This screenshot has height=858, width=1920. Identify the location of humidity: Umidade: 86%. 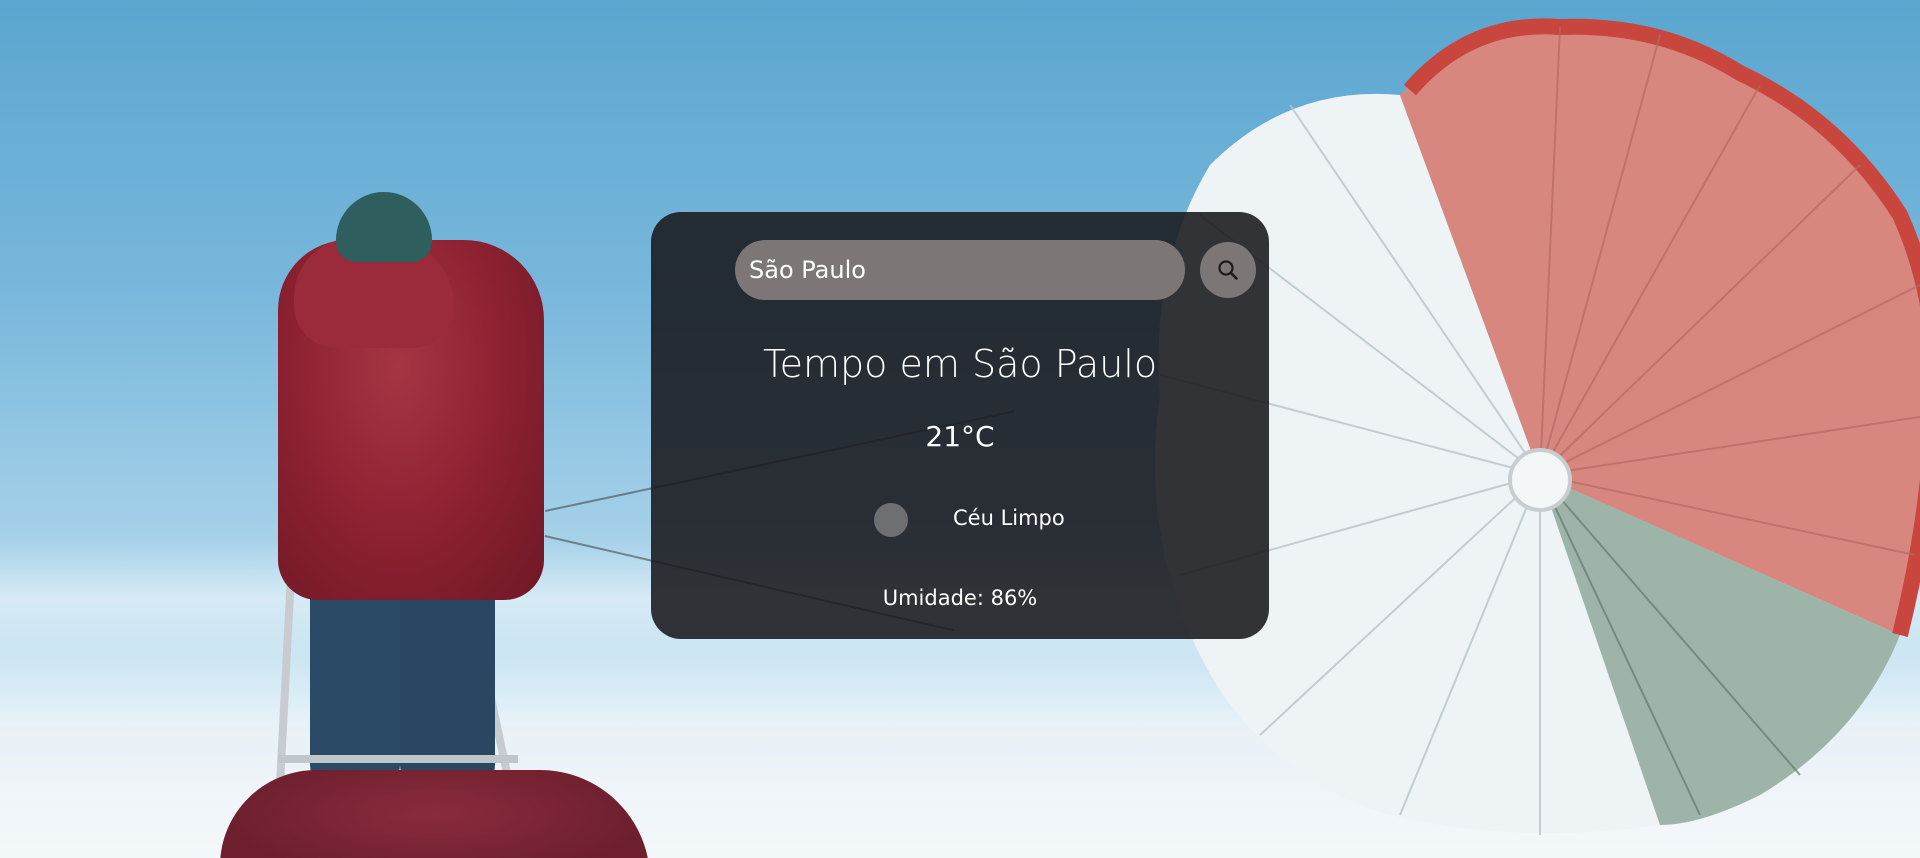
(960, 598).